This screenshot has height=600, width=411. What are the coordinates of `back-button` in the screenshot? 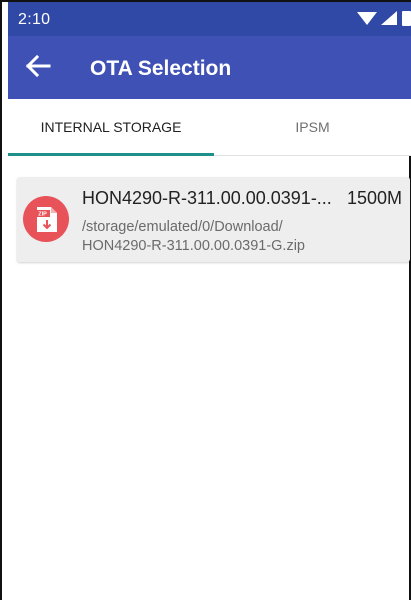 It's located at (38, 68).